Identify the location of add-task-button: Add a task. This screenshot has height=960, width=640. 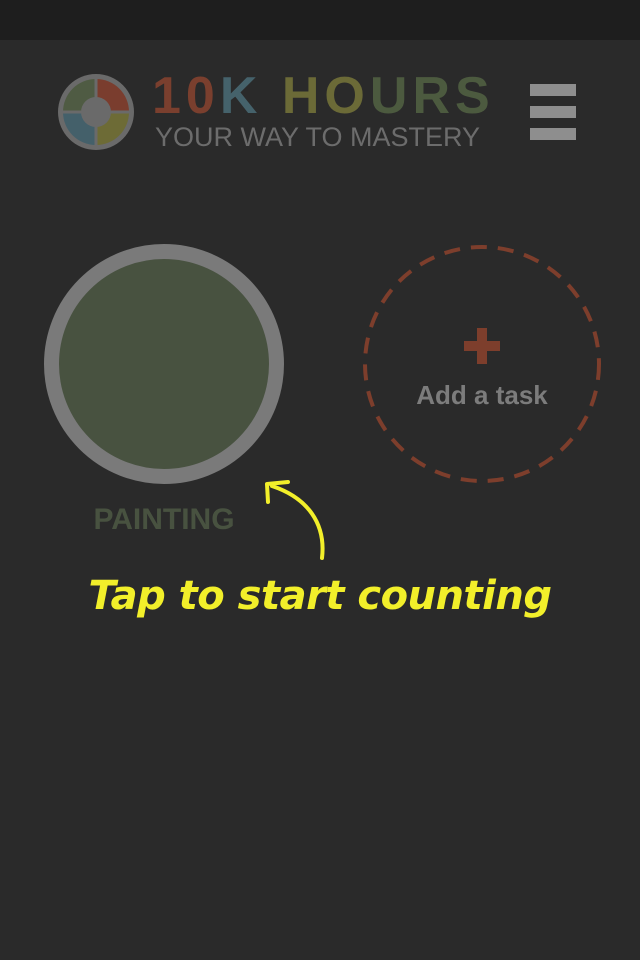
(482, 364).